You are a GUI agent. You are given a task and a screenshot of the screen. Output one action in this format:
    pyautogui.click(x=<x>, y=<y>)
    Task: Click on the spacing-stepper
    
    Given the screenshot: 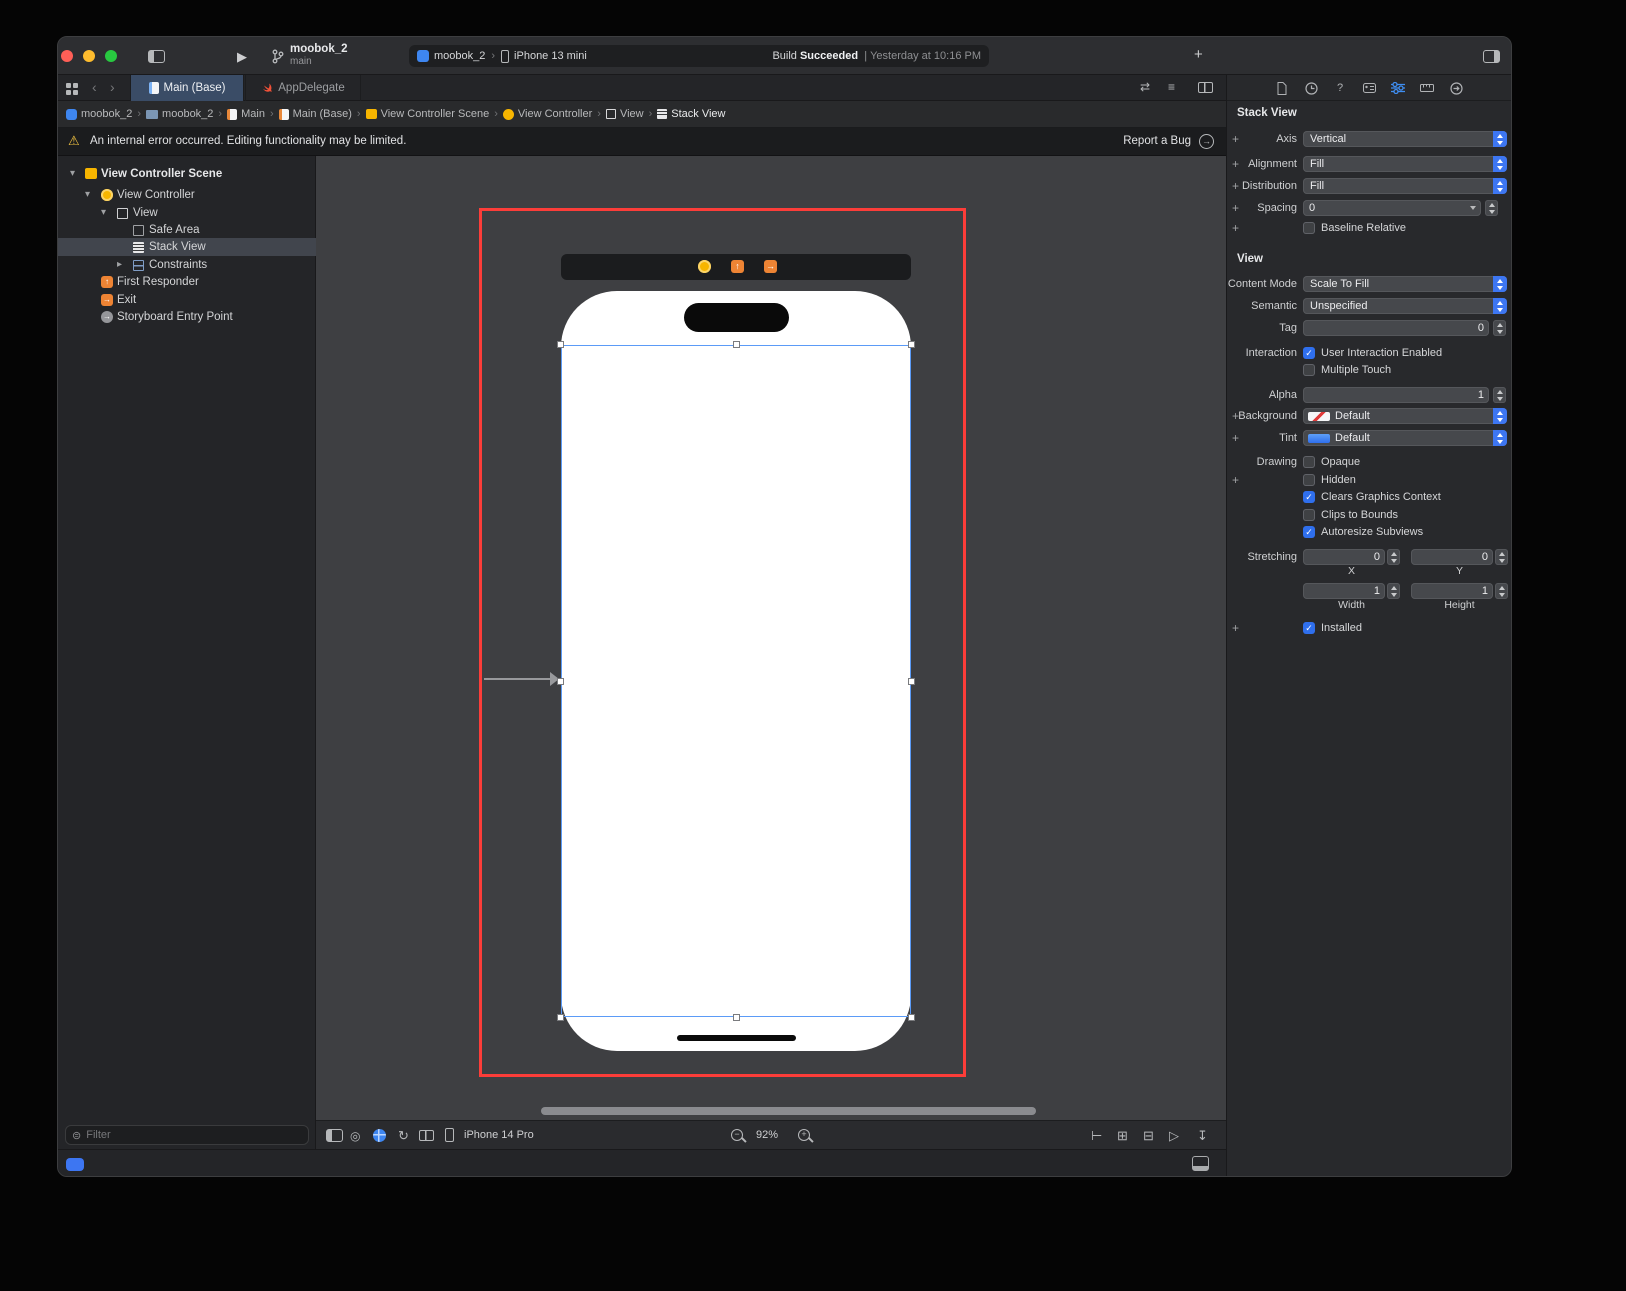 What is the action you would take?
    pyautogui.click(x=1491, y=208)
    